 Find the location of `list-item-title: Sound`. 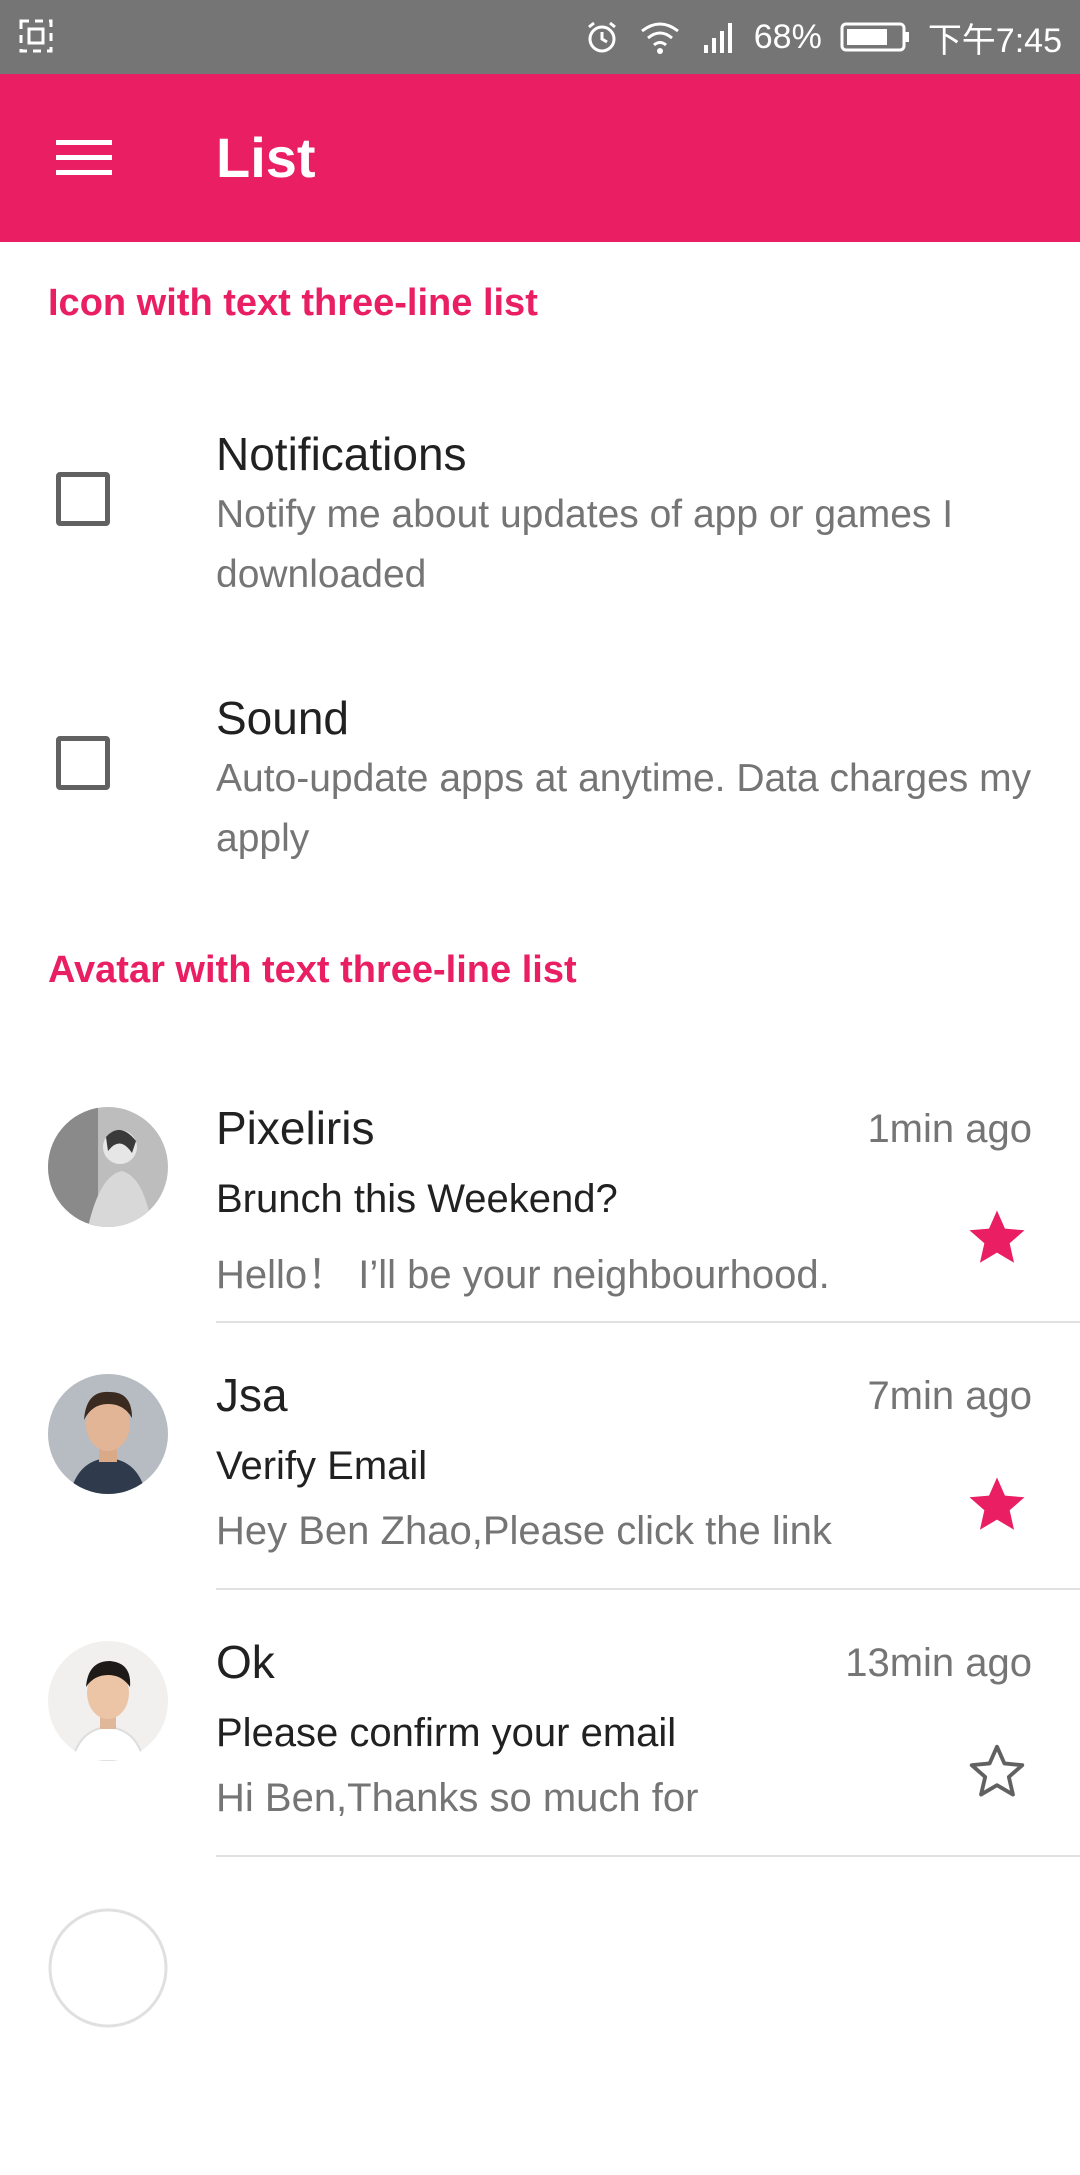

list-item-title: Sound is located at coordinates (283, 718).